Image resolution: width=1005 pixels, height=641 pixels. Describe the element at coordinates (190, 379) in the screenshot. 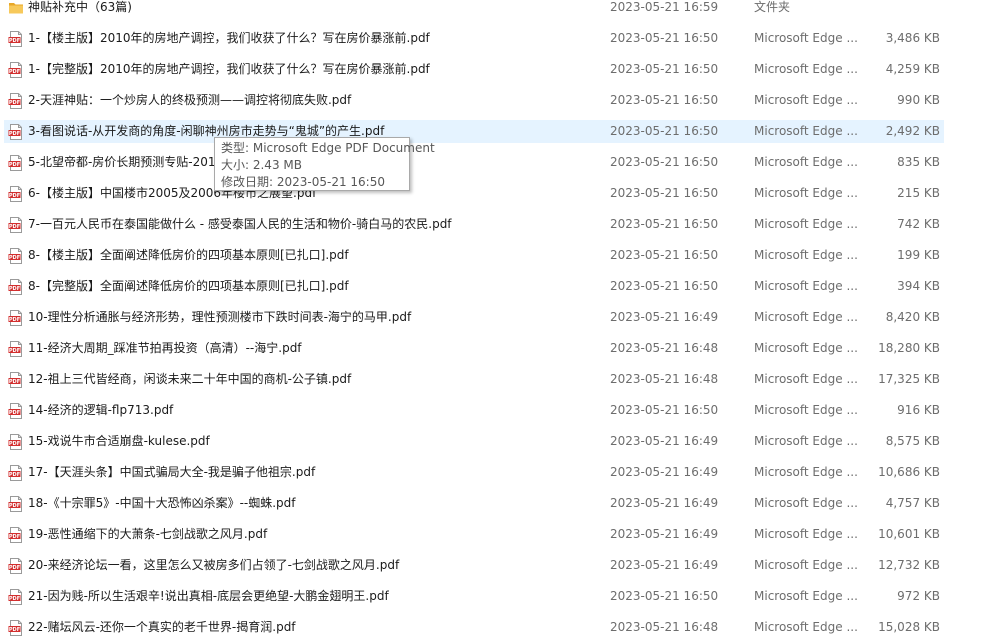

I see `file-name: 12-祖上三代皆经商，闲谈未来二十年中国的商机-公子镇.pdf` at that location.